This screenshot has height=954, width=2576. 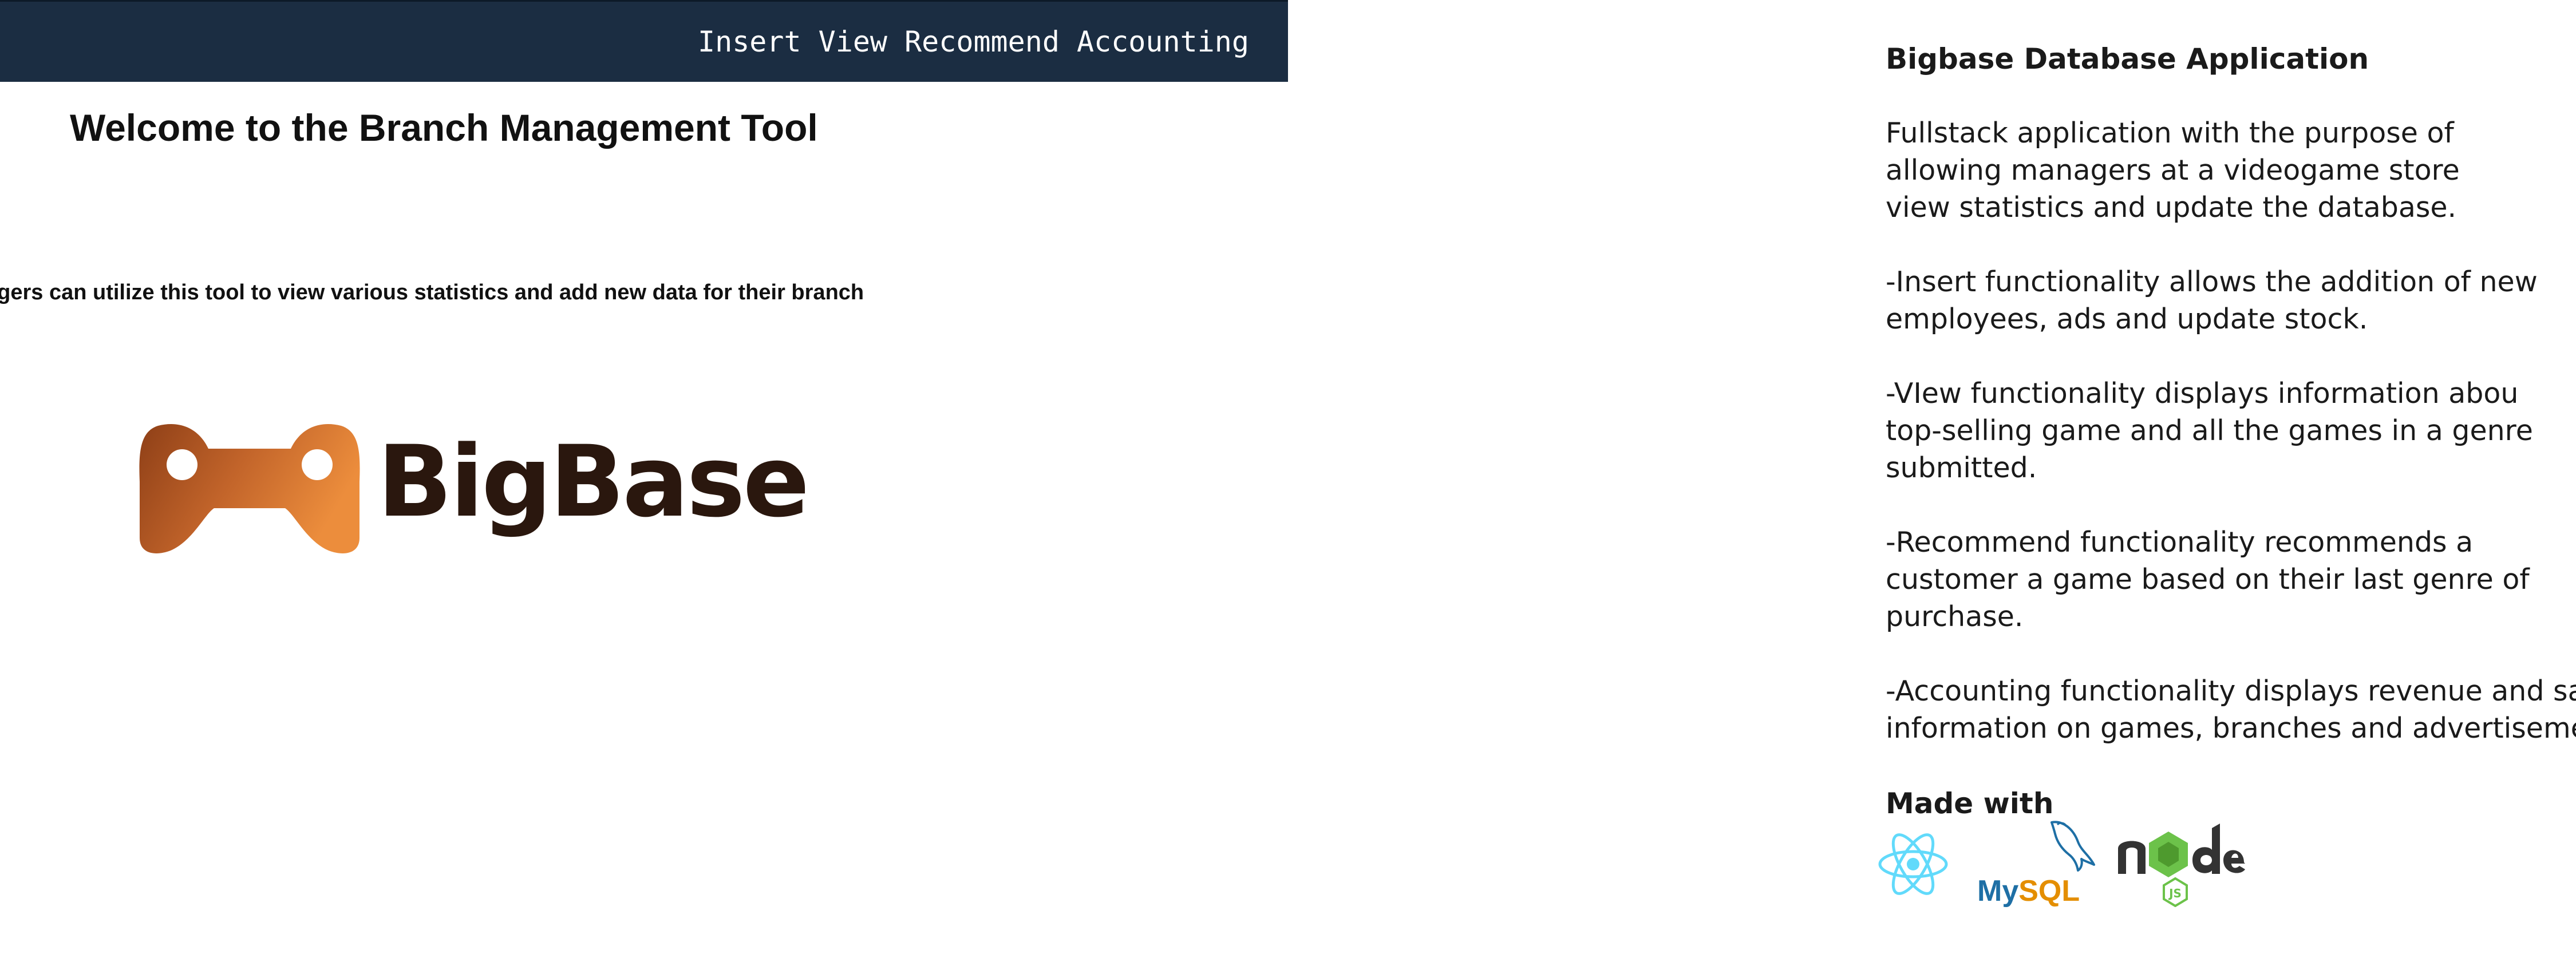 I want to click on nodejs-icon: JS, so click(x=2181, y=866).